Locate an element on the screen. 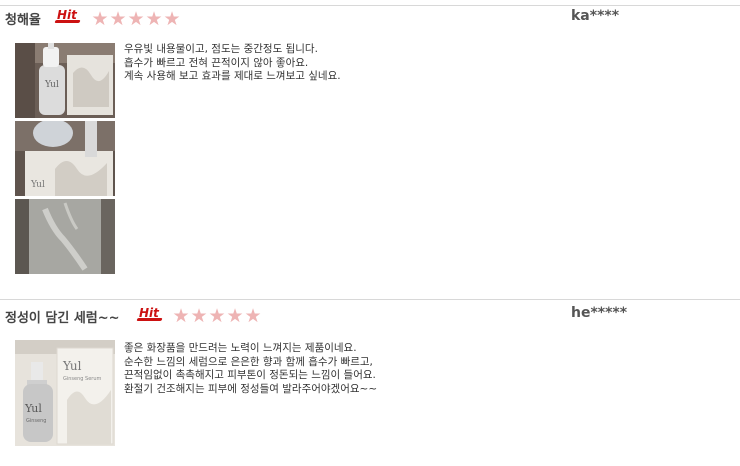 The image size is (740, 466). reviewer-name: ka**** is located at coordinates (595, 16).